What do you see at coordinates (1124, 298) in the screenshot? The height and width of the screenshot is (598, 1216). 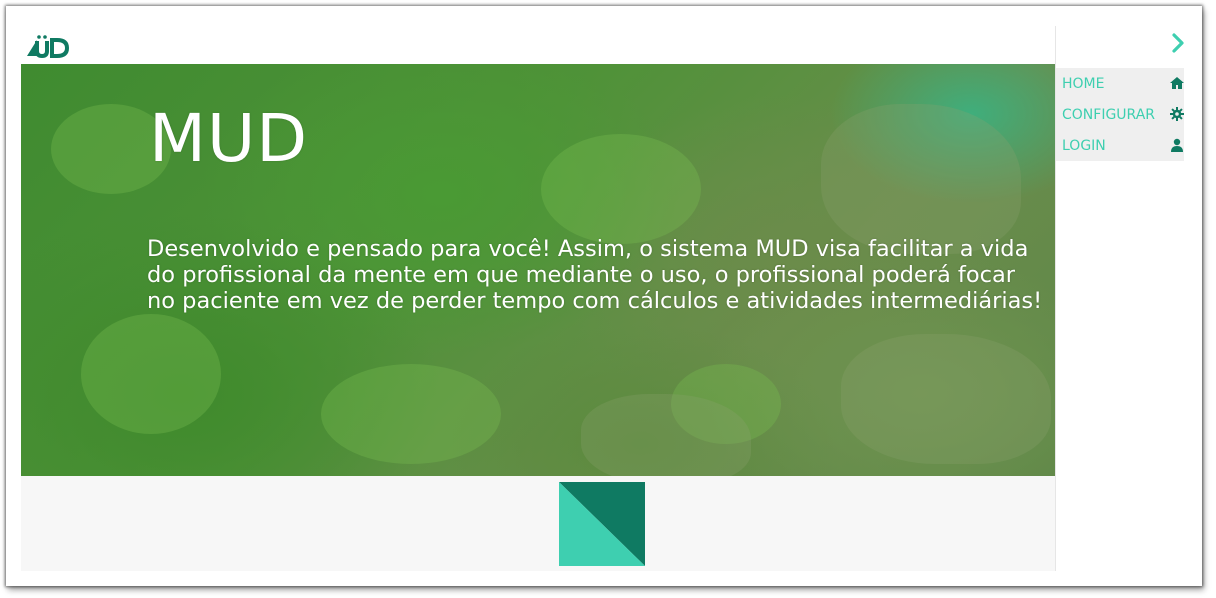 I see `sidebar: HOME CONFIGURAR LOGIN` at bounding box center [1124, 298].